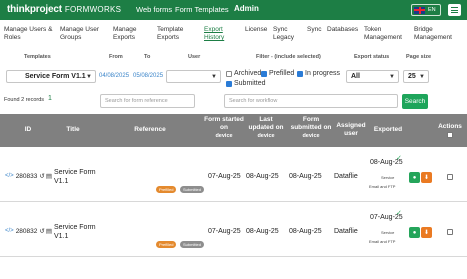  Describe the element at coordinates (311, 101) in the screenshot. I see `workflow-search-input: Search for workflow` at that location.